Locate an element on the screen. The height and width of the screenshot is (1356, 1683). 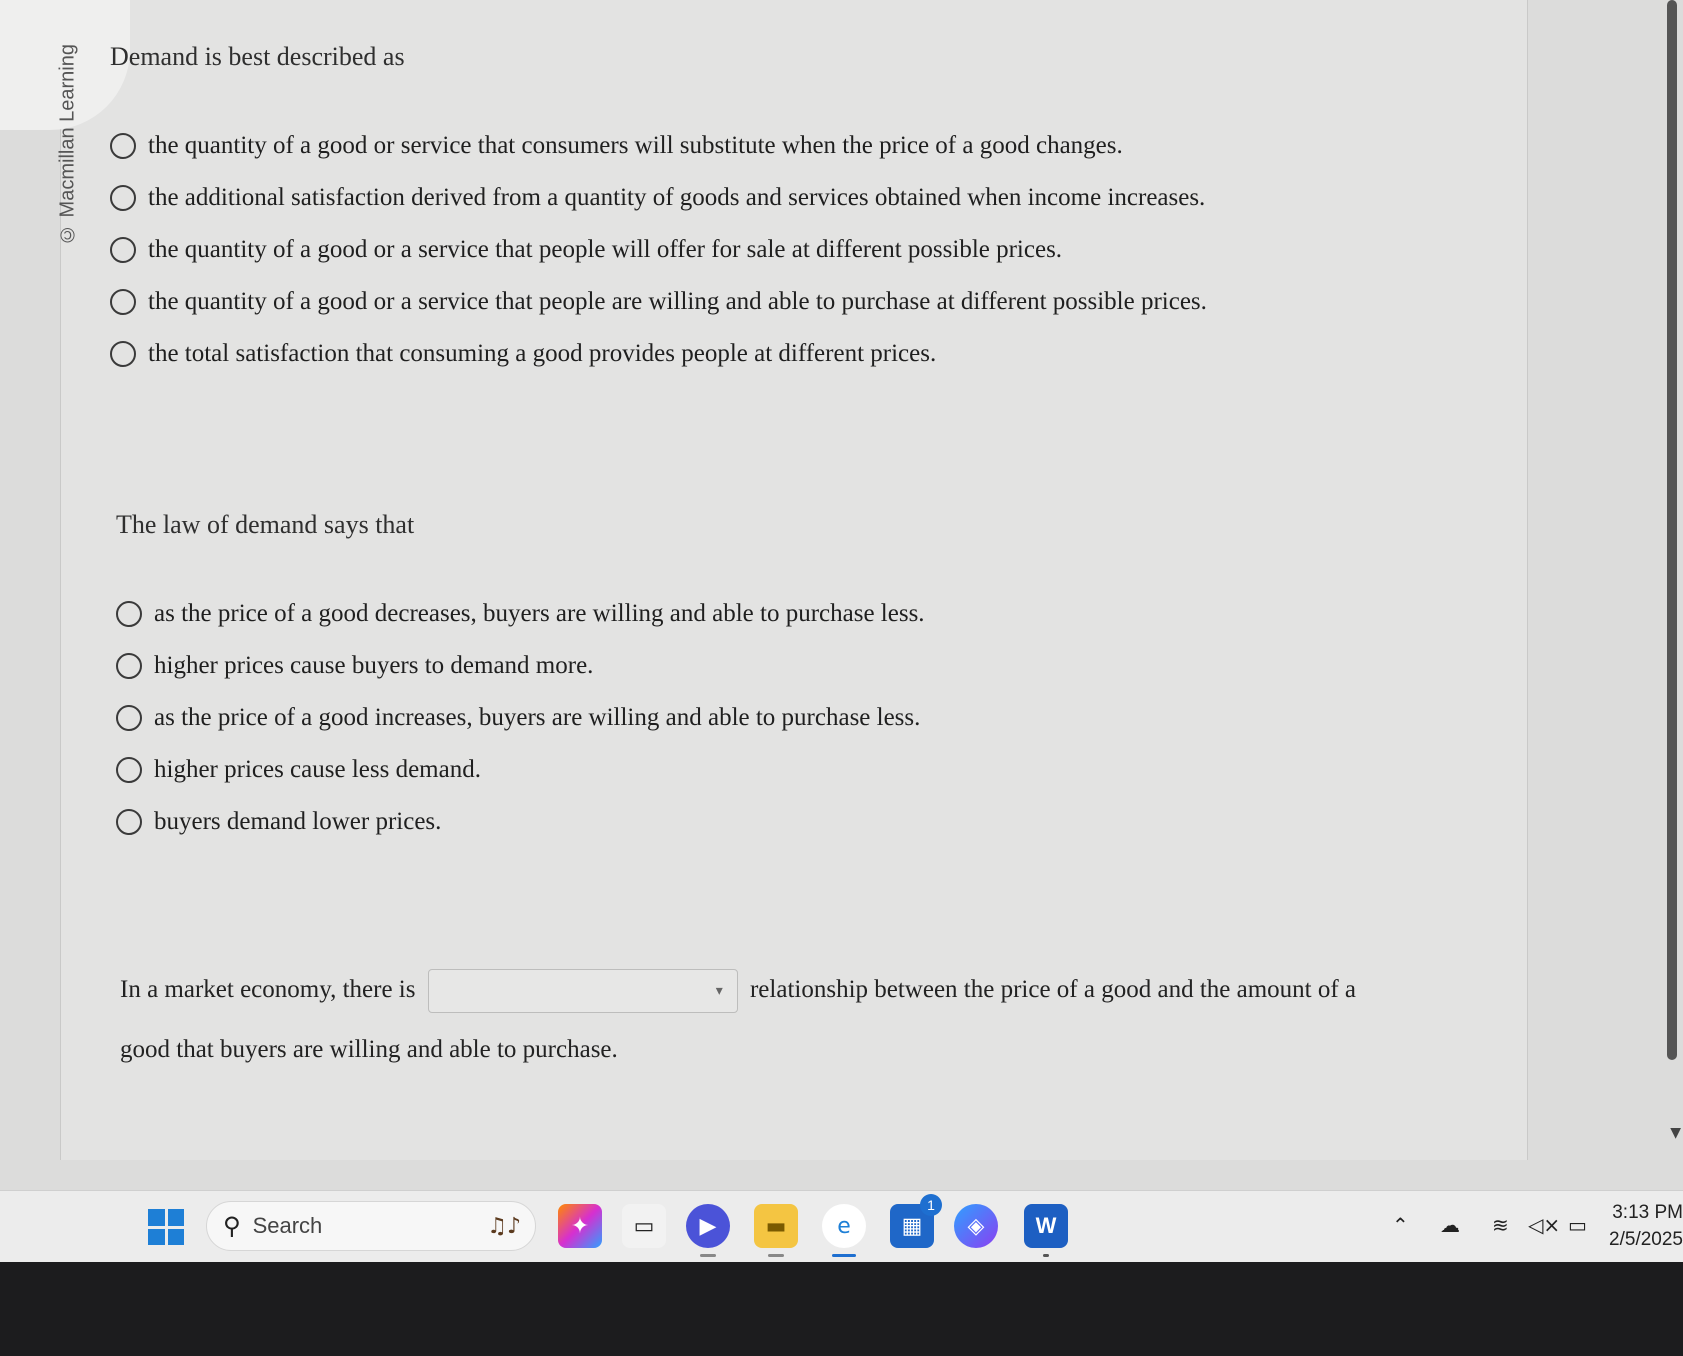
option-label: higher prices cause less demand. is located at coordinates (317, 769).